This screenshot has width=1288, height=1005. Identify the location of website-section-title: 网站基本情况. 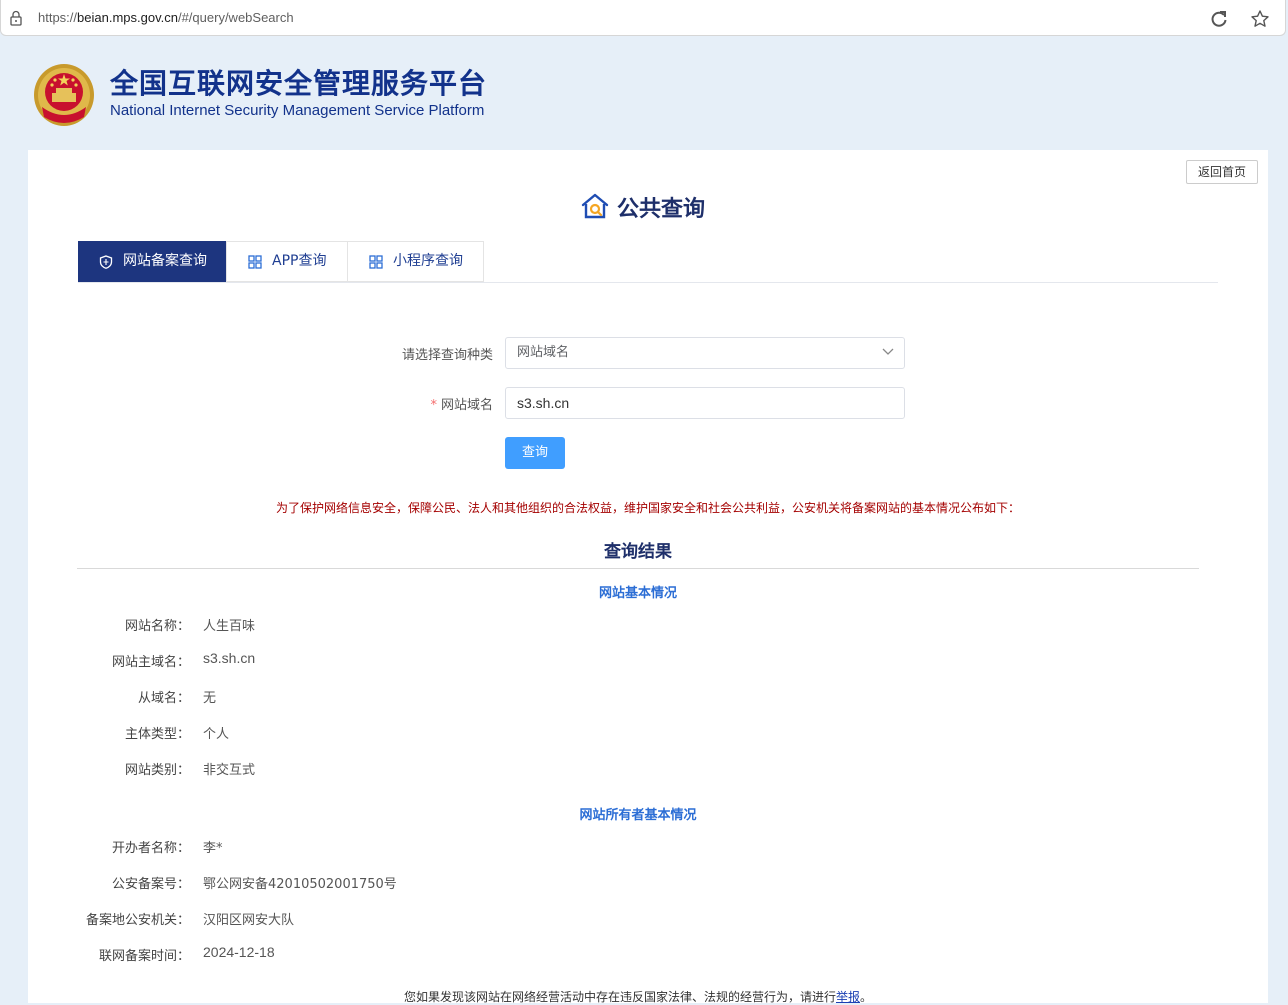
(637, 593).